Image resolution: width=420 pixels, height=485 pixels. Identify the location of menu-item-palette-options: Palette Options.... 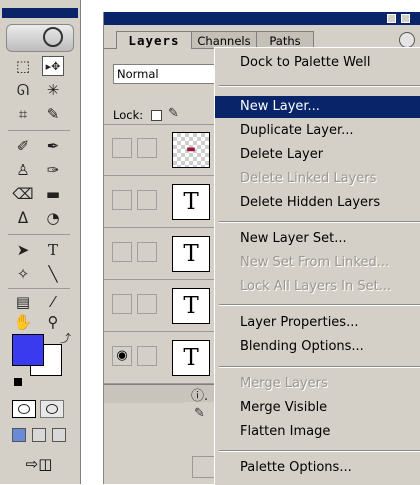
(317, 468).